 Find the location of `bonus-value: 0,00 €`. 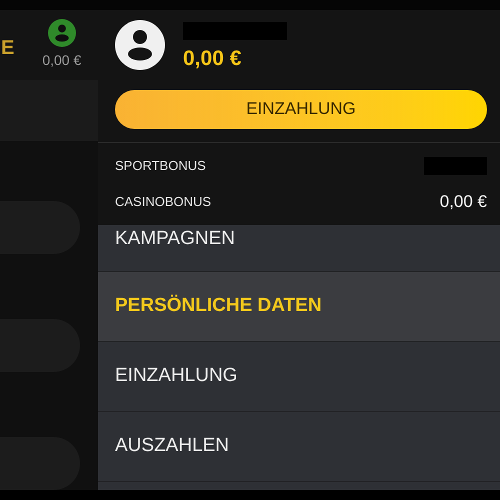

bonus-value: 0,00 € is located at coordinates (463, 202).